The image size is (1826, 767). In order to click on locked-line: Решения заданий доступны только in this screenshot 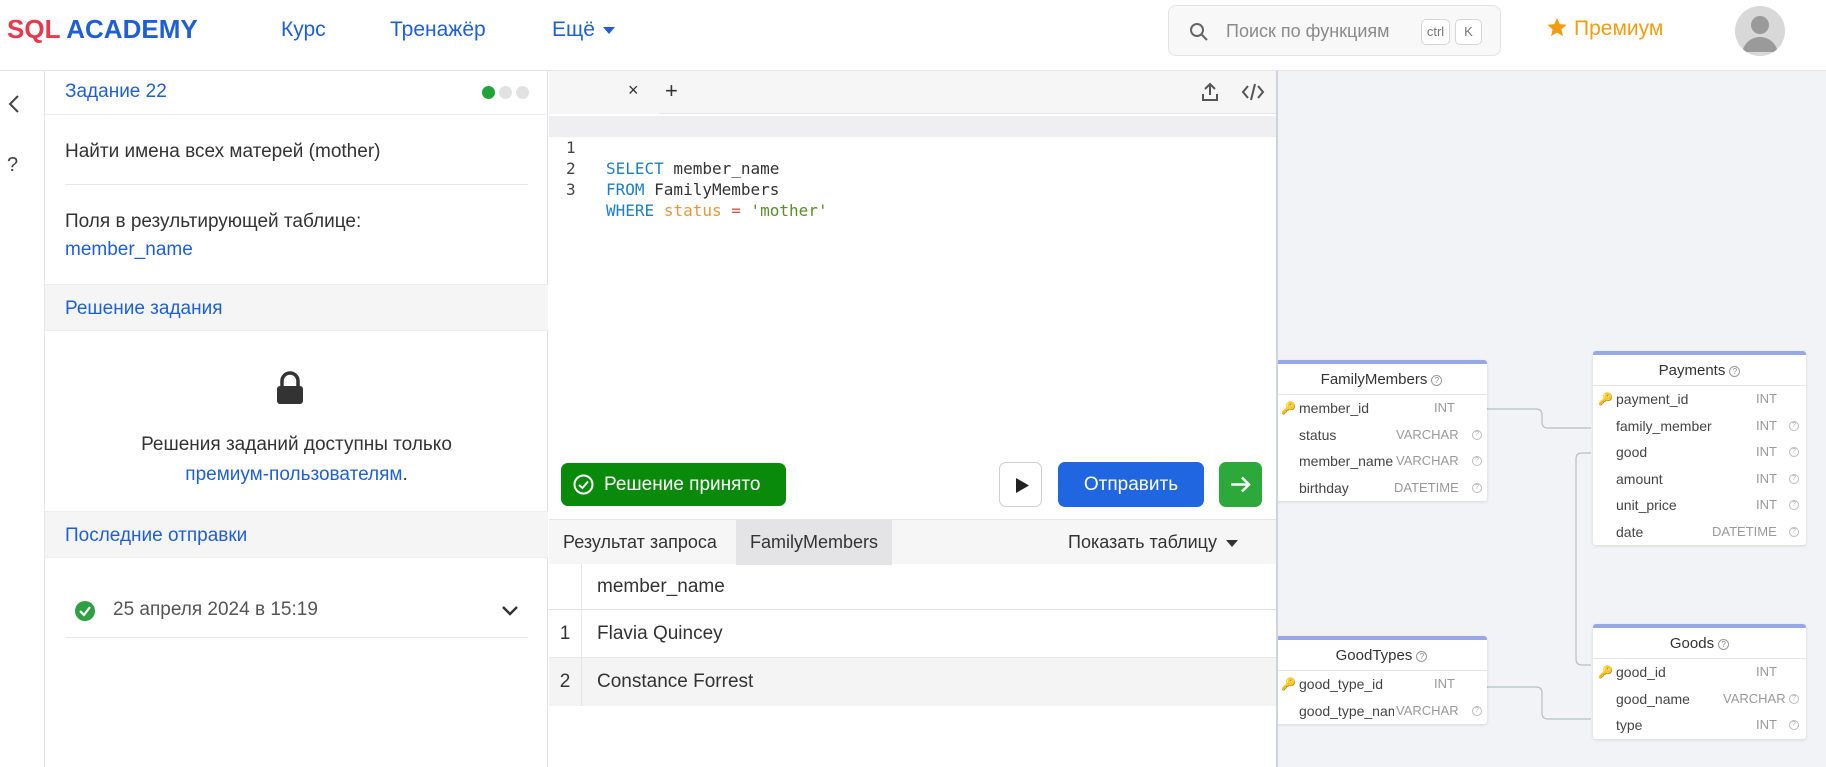, I will do `click(296, 444)`.